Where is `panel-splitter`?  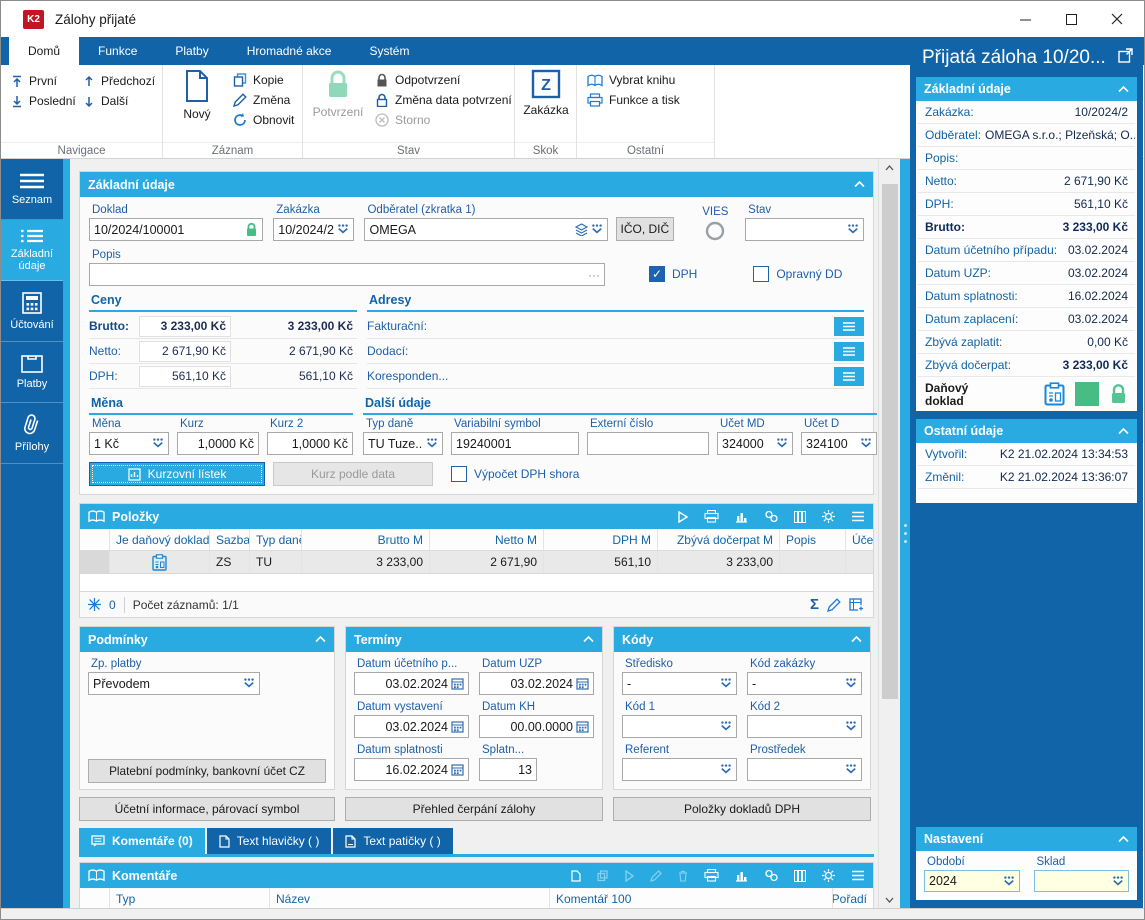
panel-splitter is located at coordinates (905, 533).